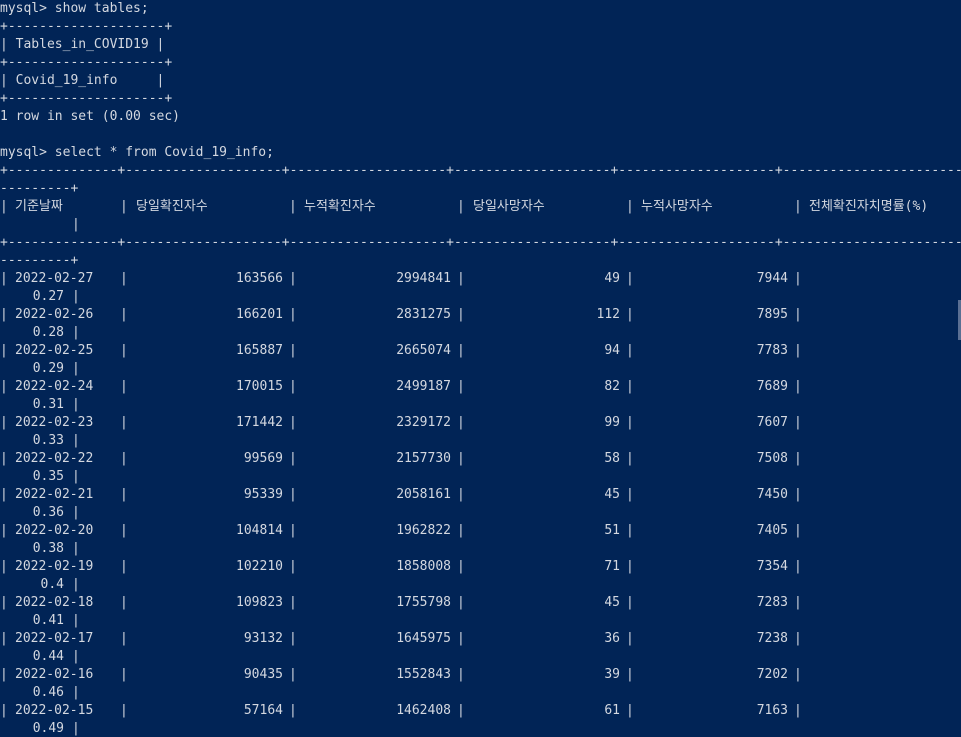  What do you see at coordinates (612, 422) in the screenshot?
I see `cell-daily-deaths: 99` at bounding box center [612, 422].